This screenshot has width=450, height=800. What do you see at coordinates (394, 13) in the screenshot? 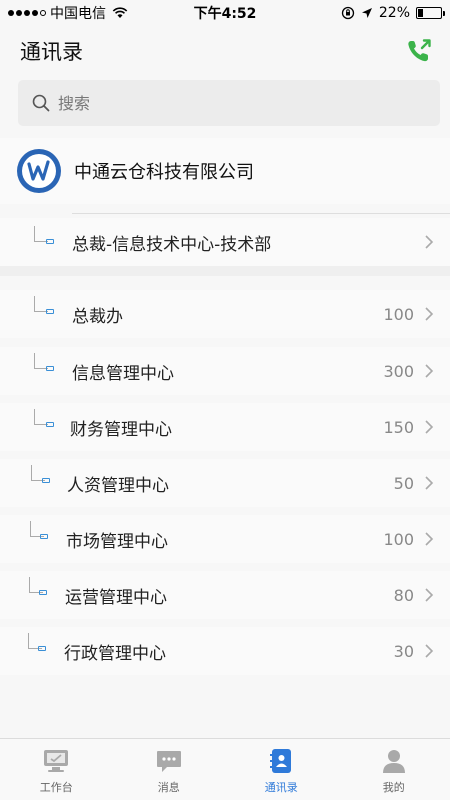
I see `battery-percent: 22%` at bounding box center [394, 13].